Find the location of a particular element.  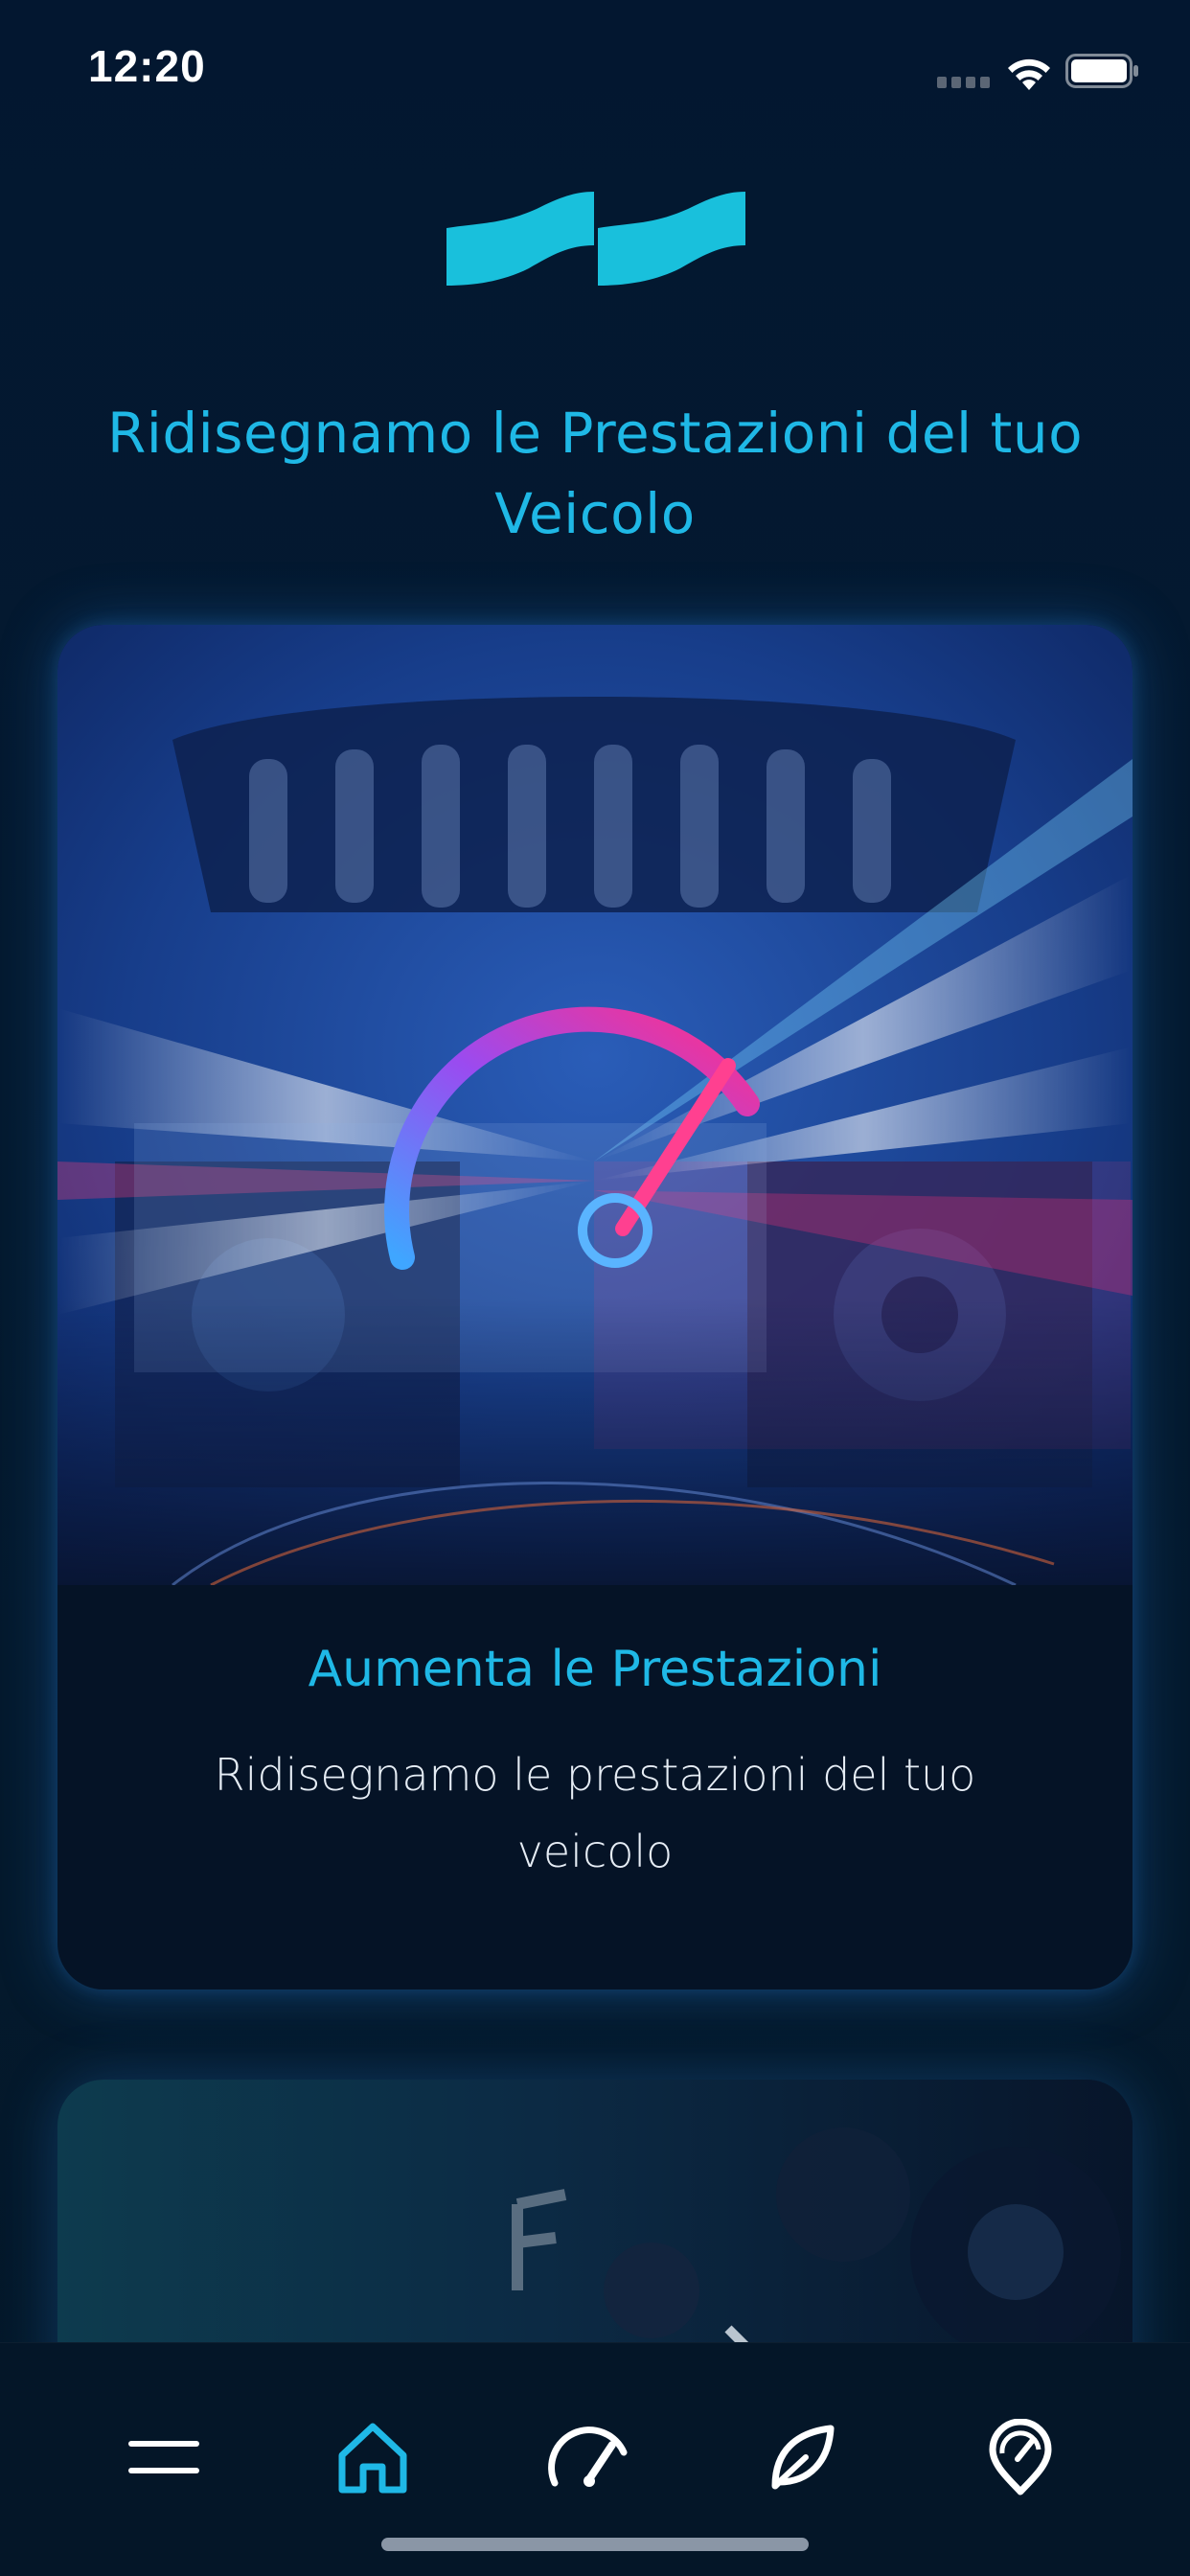

status-time: 12:20 is located at coordinates (147, 66).